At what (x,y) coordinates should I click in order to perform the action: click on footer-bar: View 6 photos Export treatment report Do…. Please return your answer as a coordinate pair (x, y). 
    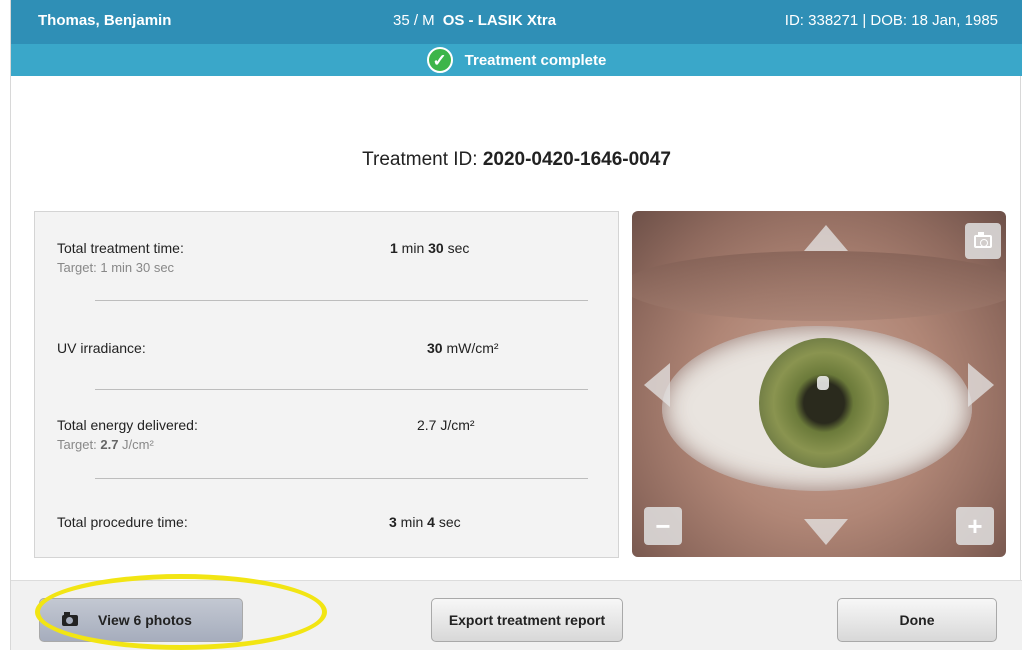
    Looking at the image, I should click on (516, 615).